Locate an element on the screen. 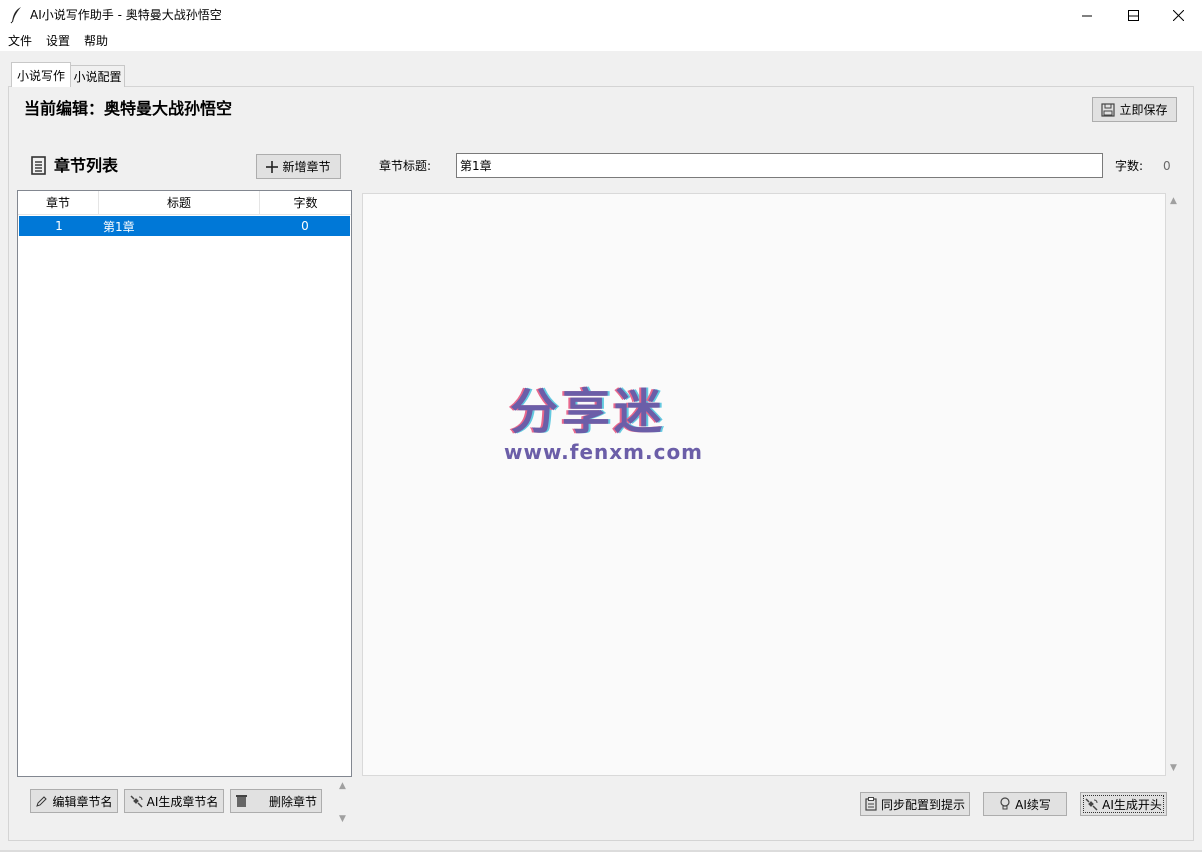 The width and height of the screenshot is (1202, 852). ai-generate-opening-label: AI生成开头 is located at coordinates (1132, 804).